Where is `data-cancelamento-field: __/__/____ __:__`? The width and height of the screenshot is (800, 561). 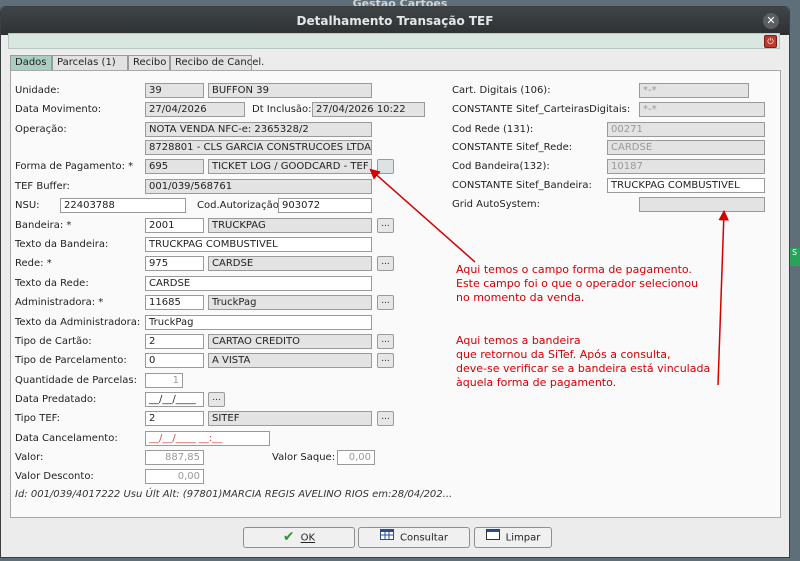 data-cancelamento-field: __/__/____ __:__ is located at coordinates (207, 438).